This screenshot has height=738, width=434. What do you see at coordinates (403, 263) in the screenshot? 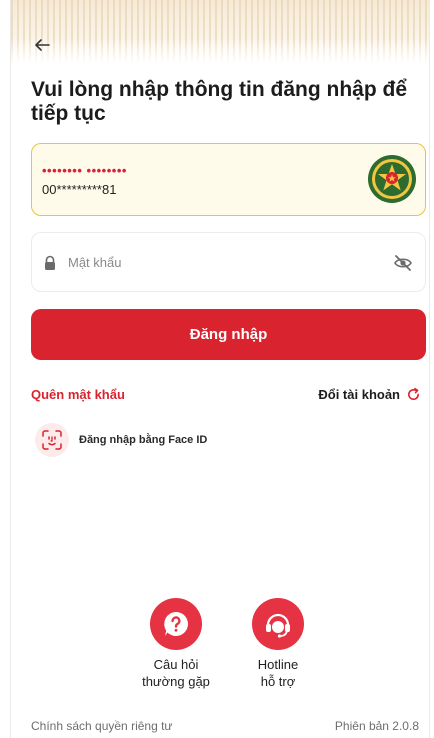
I see `eye-off-icon` at bounding box center [403, 263].